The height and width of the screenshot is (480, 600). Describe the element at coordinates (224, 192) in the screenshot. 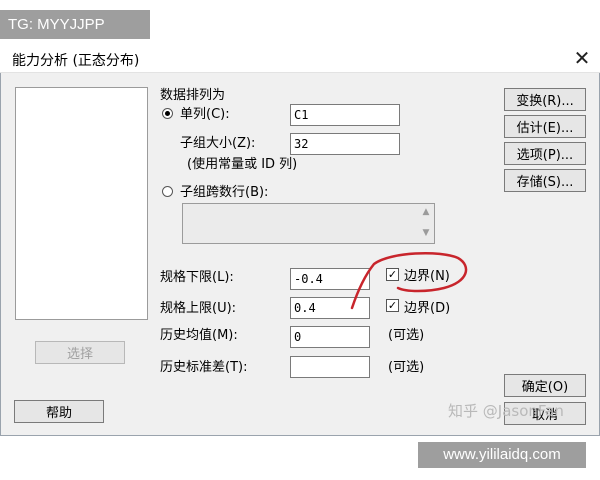

I see `subgroups-across-rows-label: 子组跨数行(B):` at that location.